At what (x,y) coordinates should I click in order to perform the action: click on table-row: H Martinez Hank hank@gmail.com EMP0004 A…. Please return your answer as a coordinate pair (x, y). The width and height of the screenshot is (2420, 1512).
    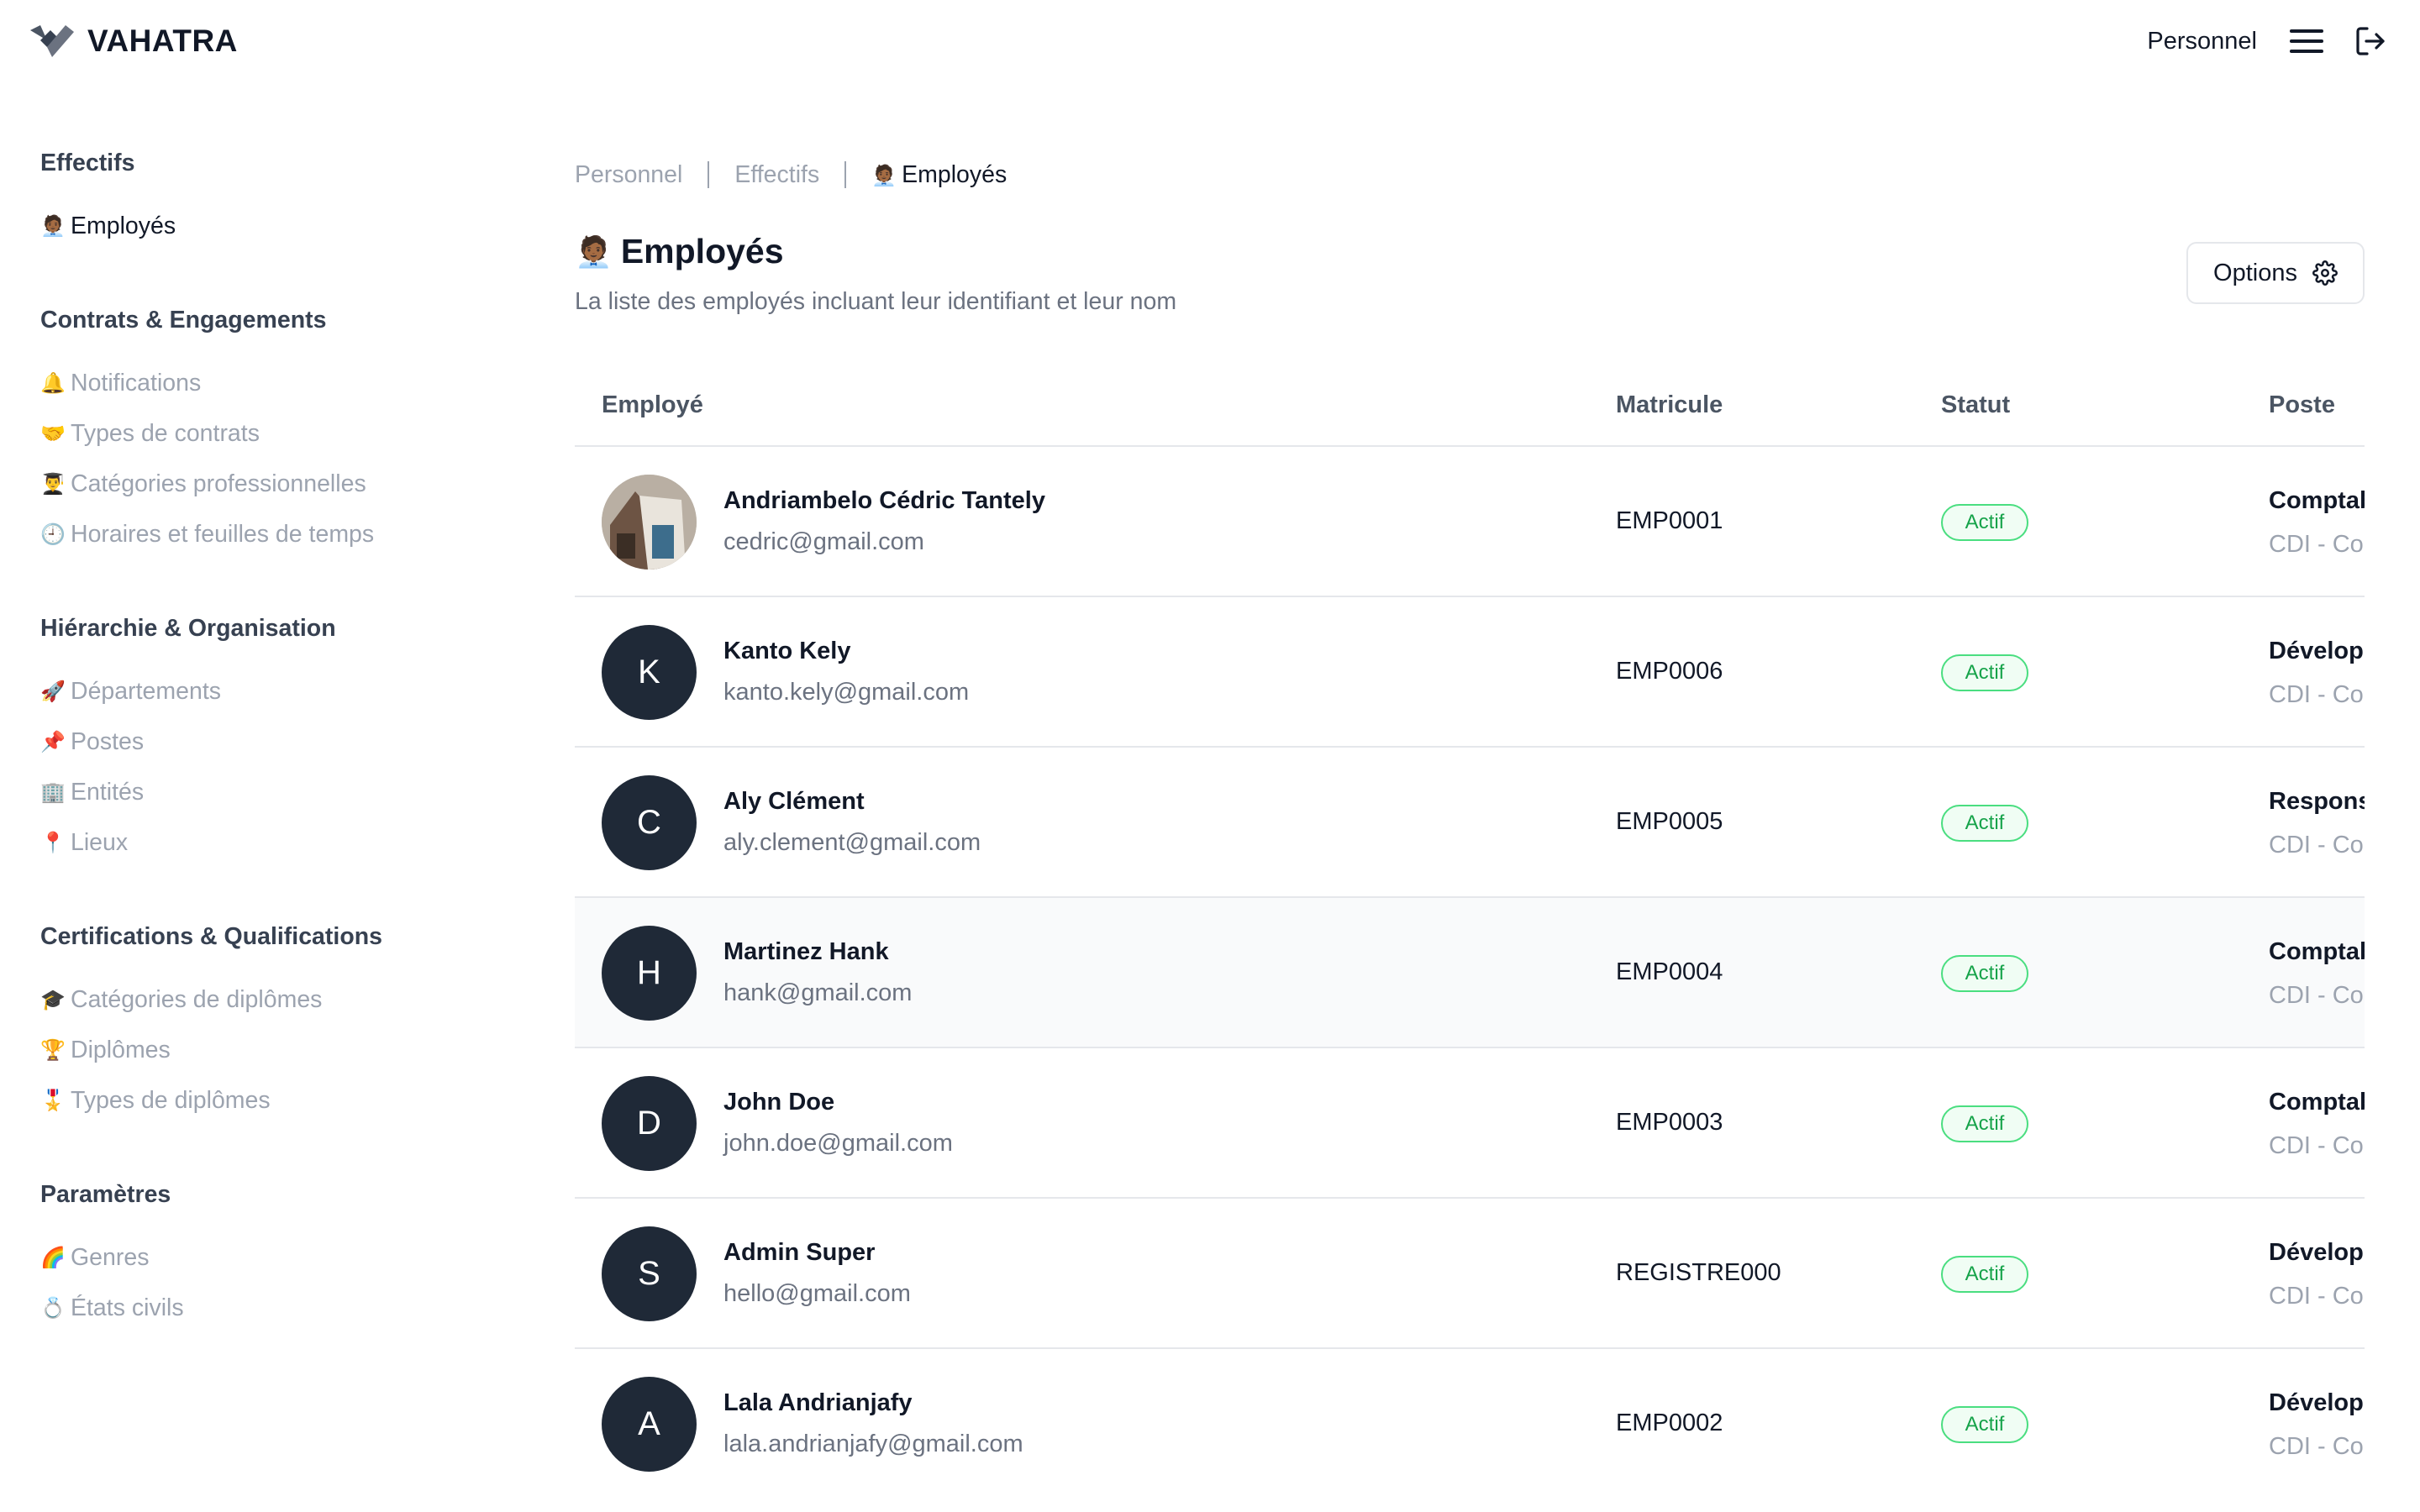
    Looking at the image, I should click on (1470, 973).